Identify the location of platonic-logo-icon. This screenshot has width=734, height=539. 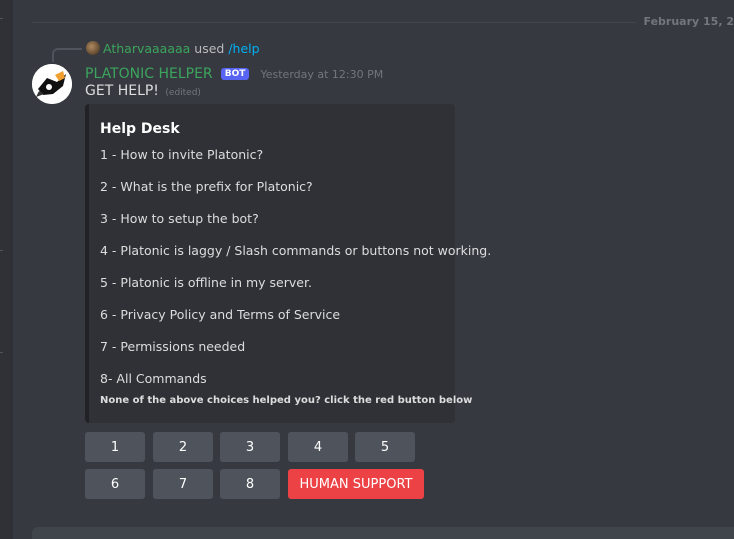
(52, 84).